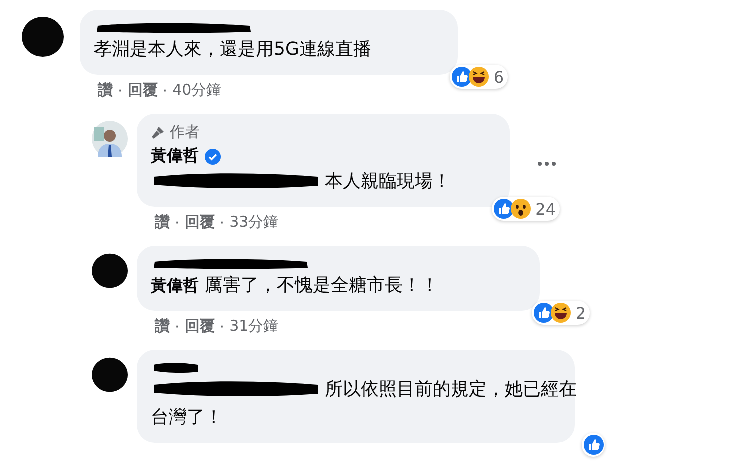  I want to click on comment-text: 所以依照目前的規定，她已經在, so click(451, 389).